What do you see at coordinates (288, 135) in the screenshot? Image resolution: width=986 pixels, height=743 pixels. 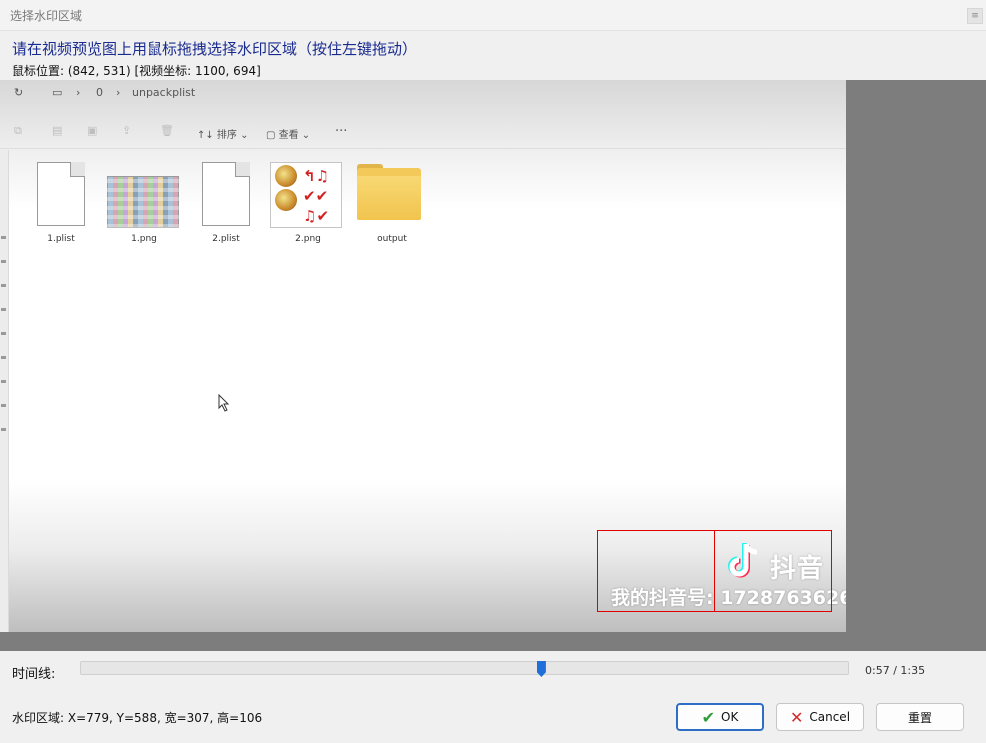 I see `view-menu: ▢ 查看 ⌄` at bounding box center [288, 135].